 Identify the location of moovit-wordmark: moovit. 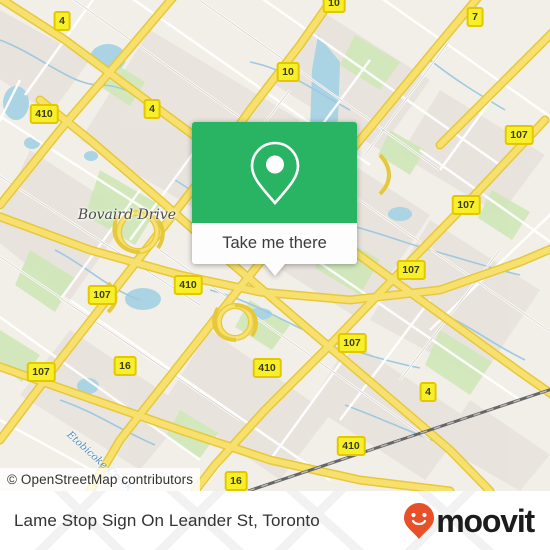
(485, 520).